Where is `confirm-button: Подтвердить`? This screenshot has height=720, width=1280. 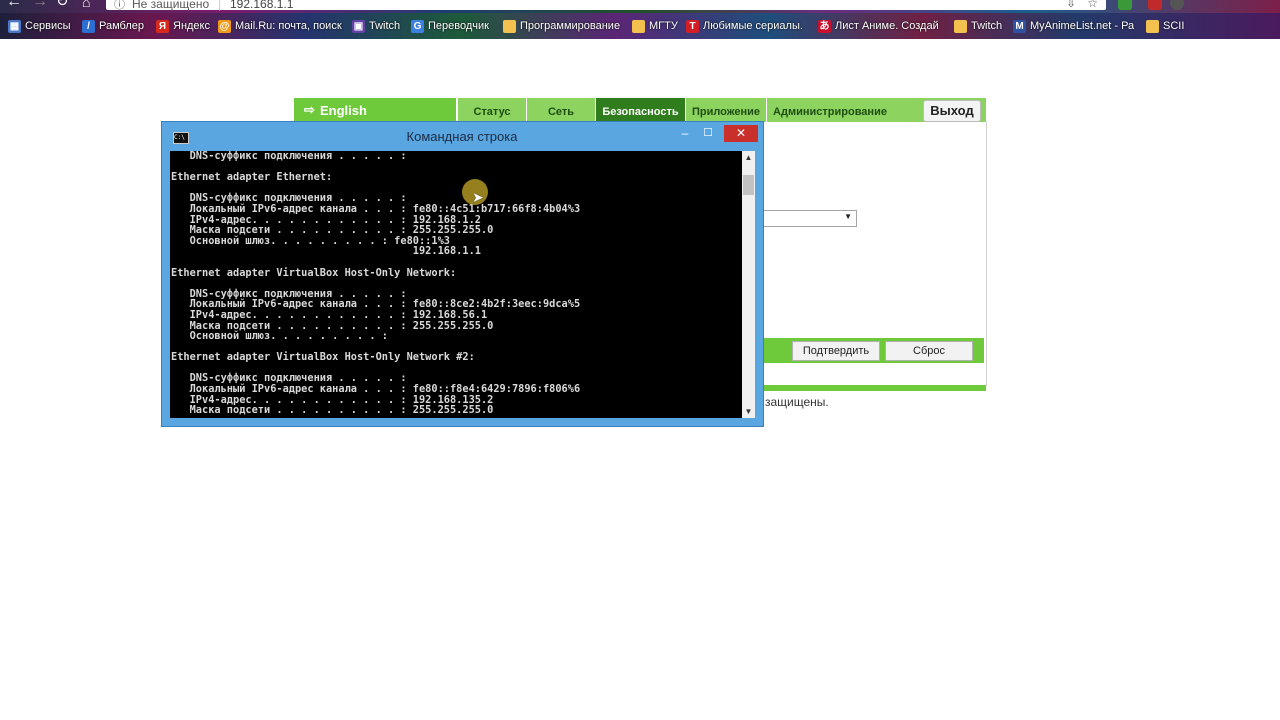
confirm-button: Подтвердить is located at coordinates (836, 351).